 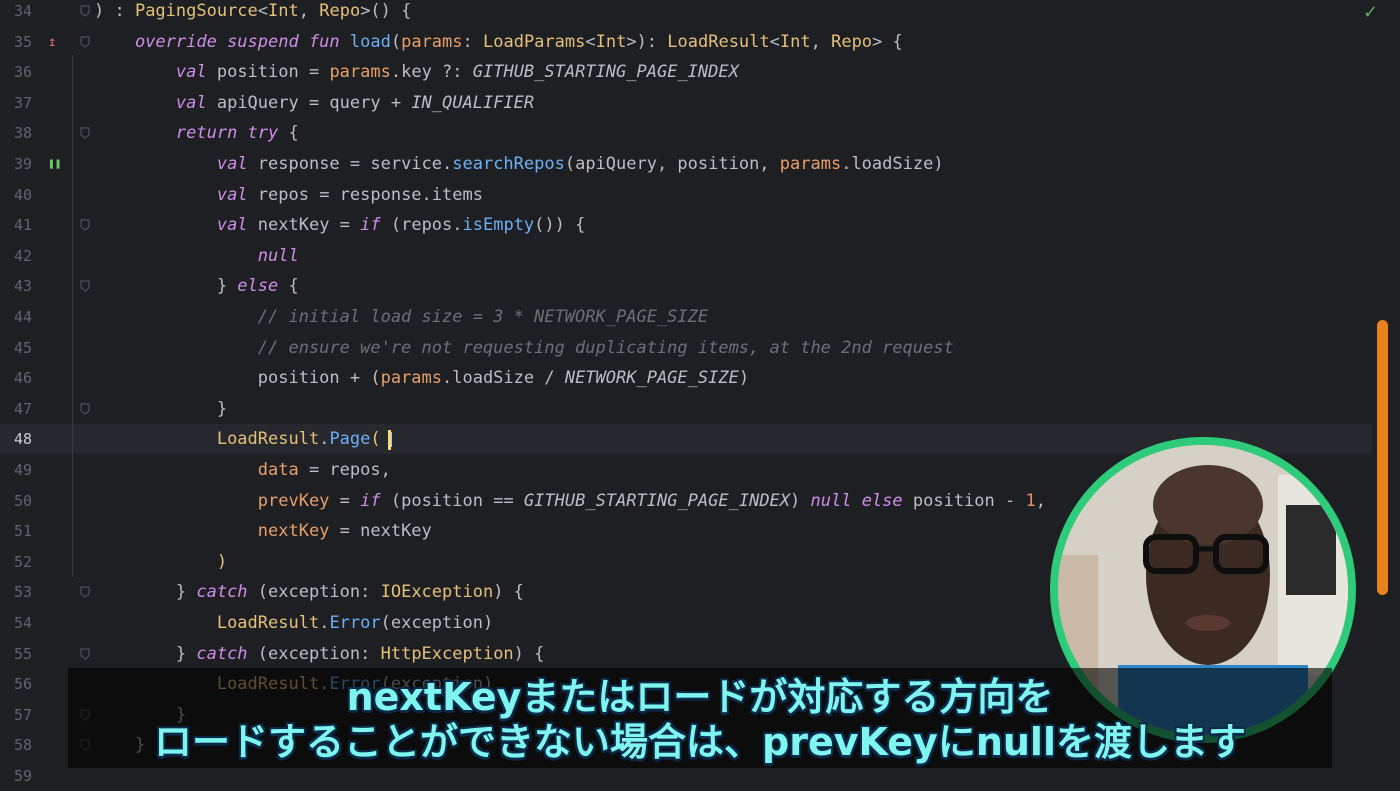 I want to click on code-text: nextKey = nextKey, so click(x=263, y=531).